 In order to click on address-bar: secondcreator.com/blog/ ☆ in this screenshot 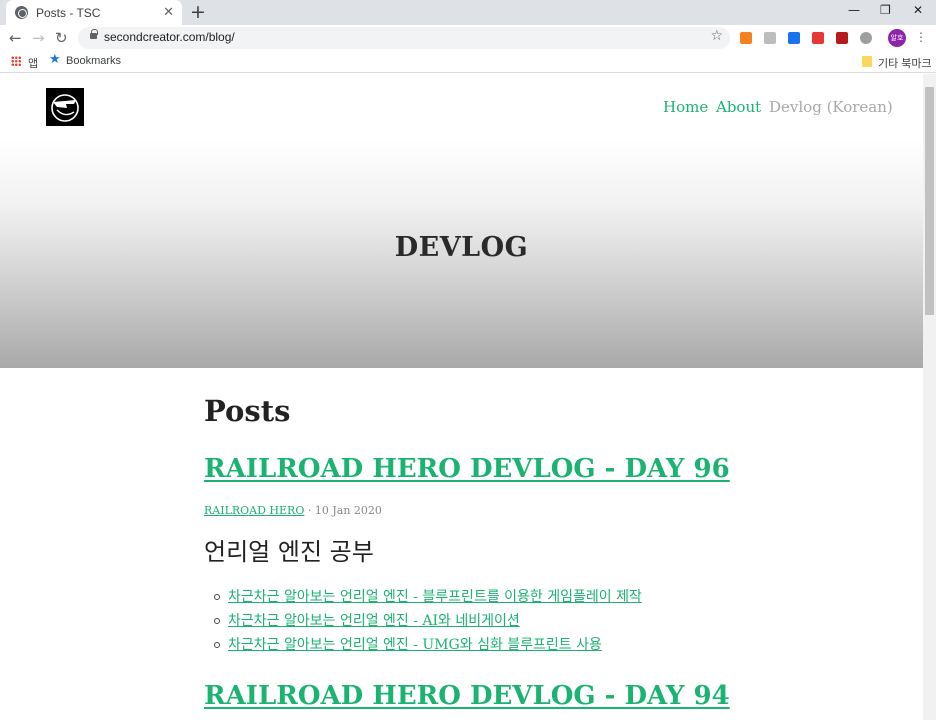, I will do `click(404, 38)`.